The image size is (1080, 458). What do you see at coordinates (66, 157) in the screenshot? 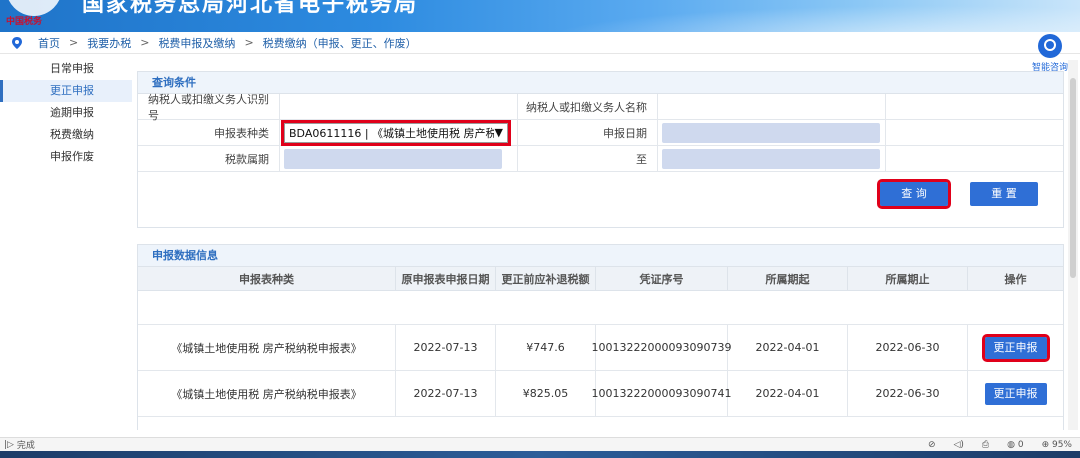
I see `sidebar-item-void: 申报作废` at bounding box center [66, 157].